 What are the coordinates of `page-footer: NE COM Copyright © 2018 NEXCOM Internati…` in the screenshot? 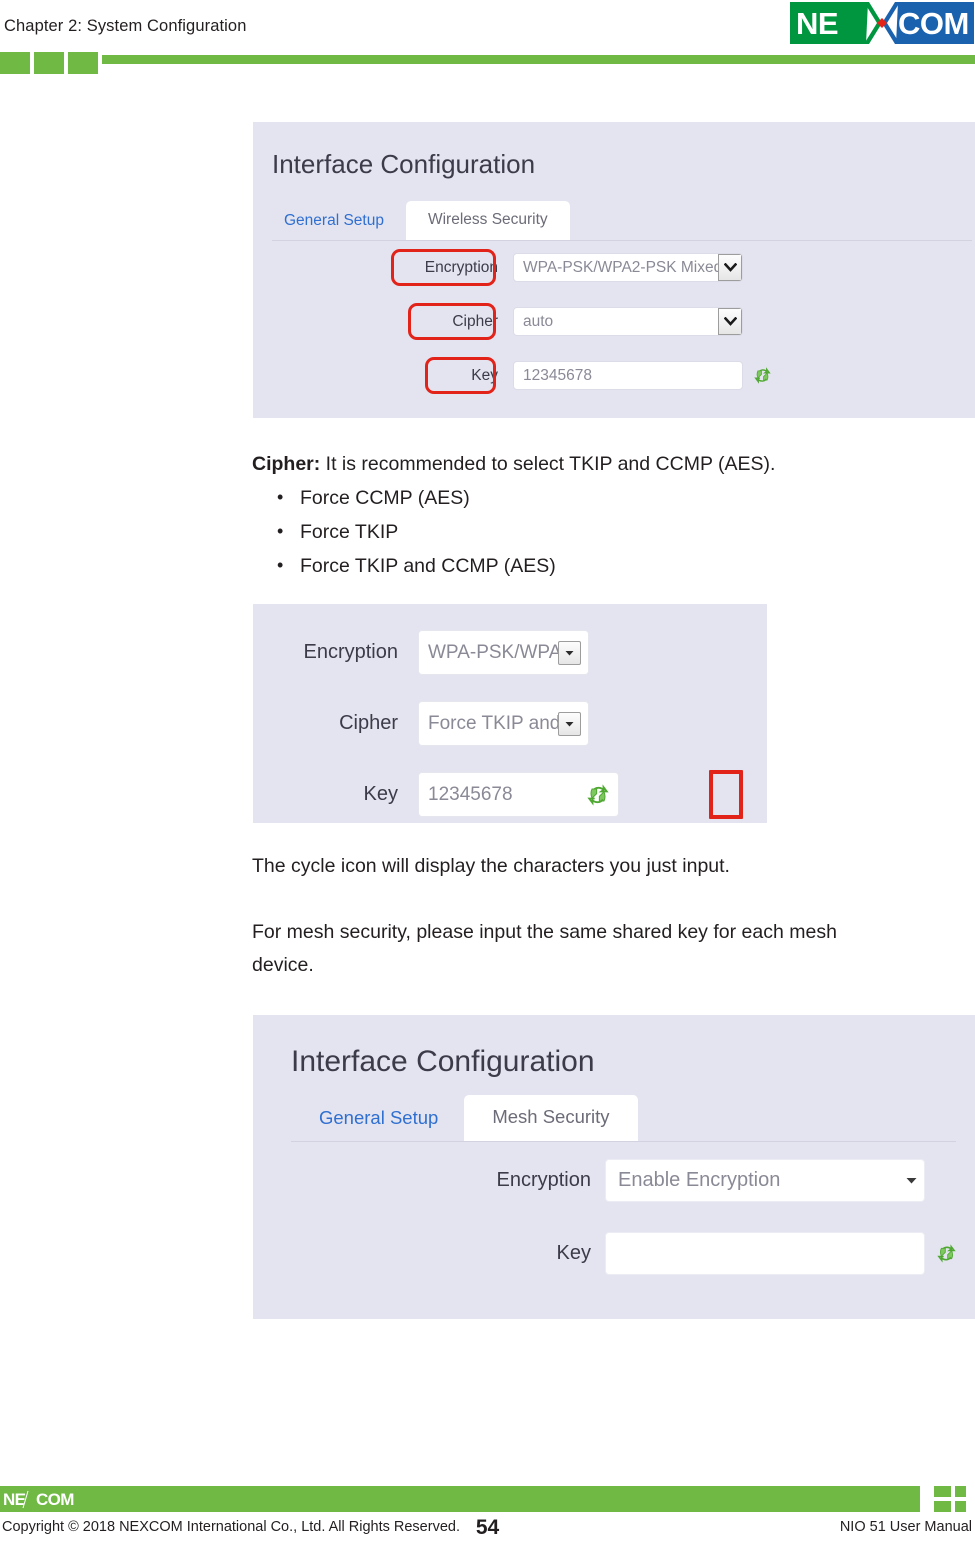 It's located at (487, 1521).